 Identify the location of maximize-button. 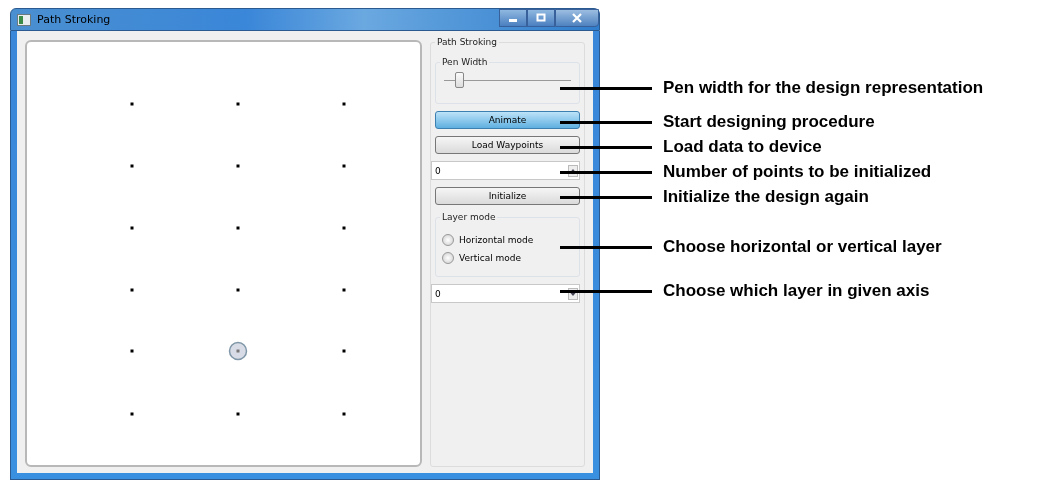
(541, 18).